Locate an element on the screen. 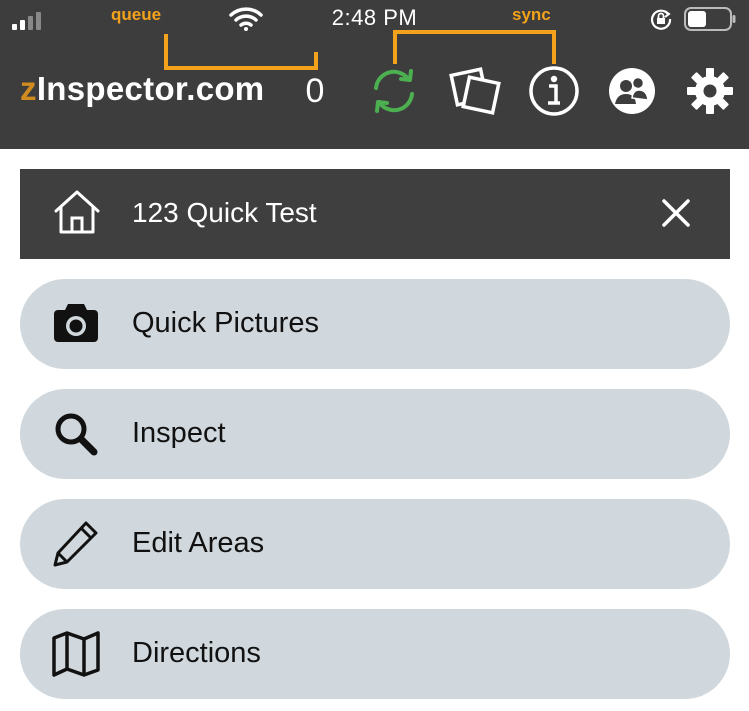 The width and height of the screenshot is (749, 711). info-icon is located at coordinates (554, 91).